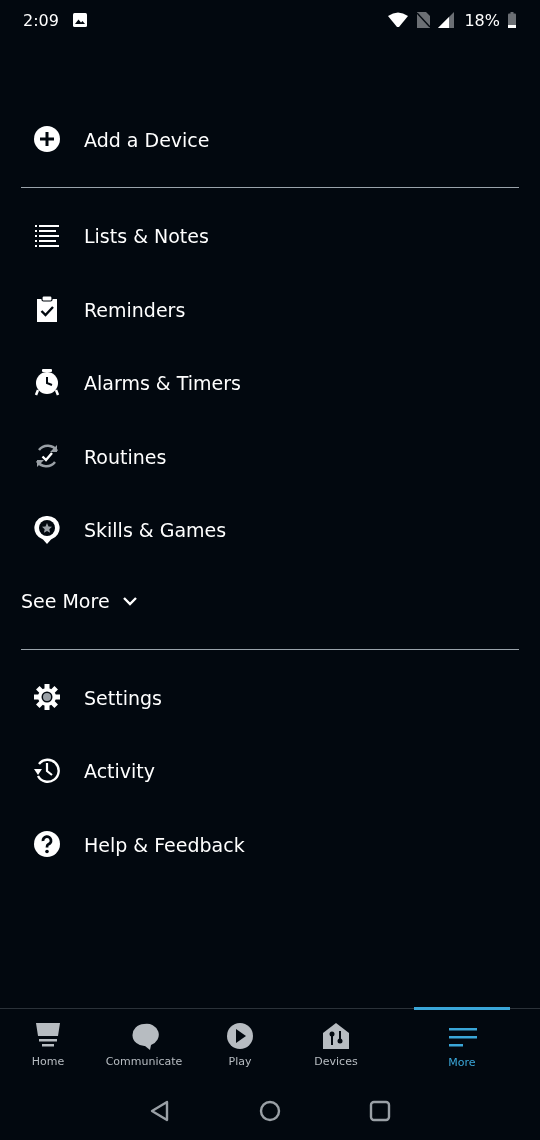  Describe the element at coordinates (160, 1110) in the screenshot. I see `back-icon` at that location.